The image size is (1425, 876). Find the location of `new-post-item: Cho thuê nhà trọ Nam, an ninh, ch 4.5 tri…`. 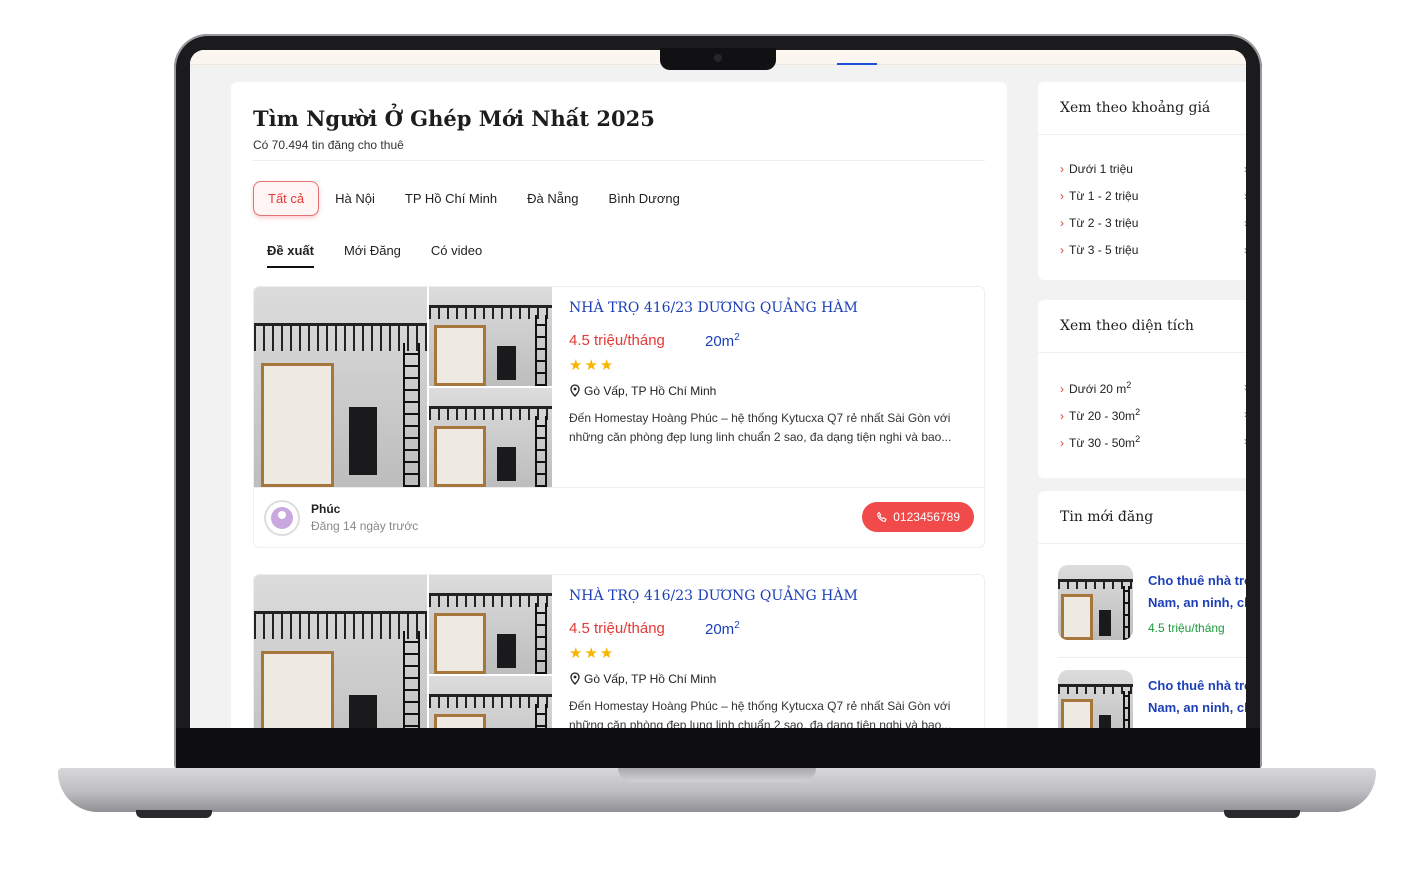

new-post-item: Cho thuê nhà trọ Nam, an ninh, ch 4.5 tri… is located at coordinates (1152, 605).